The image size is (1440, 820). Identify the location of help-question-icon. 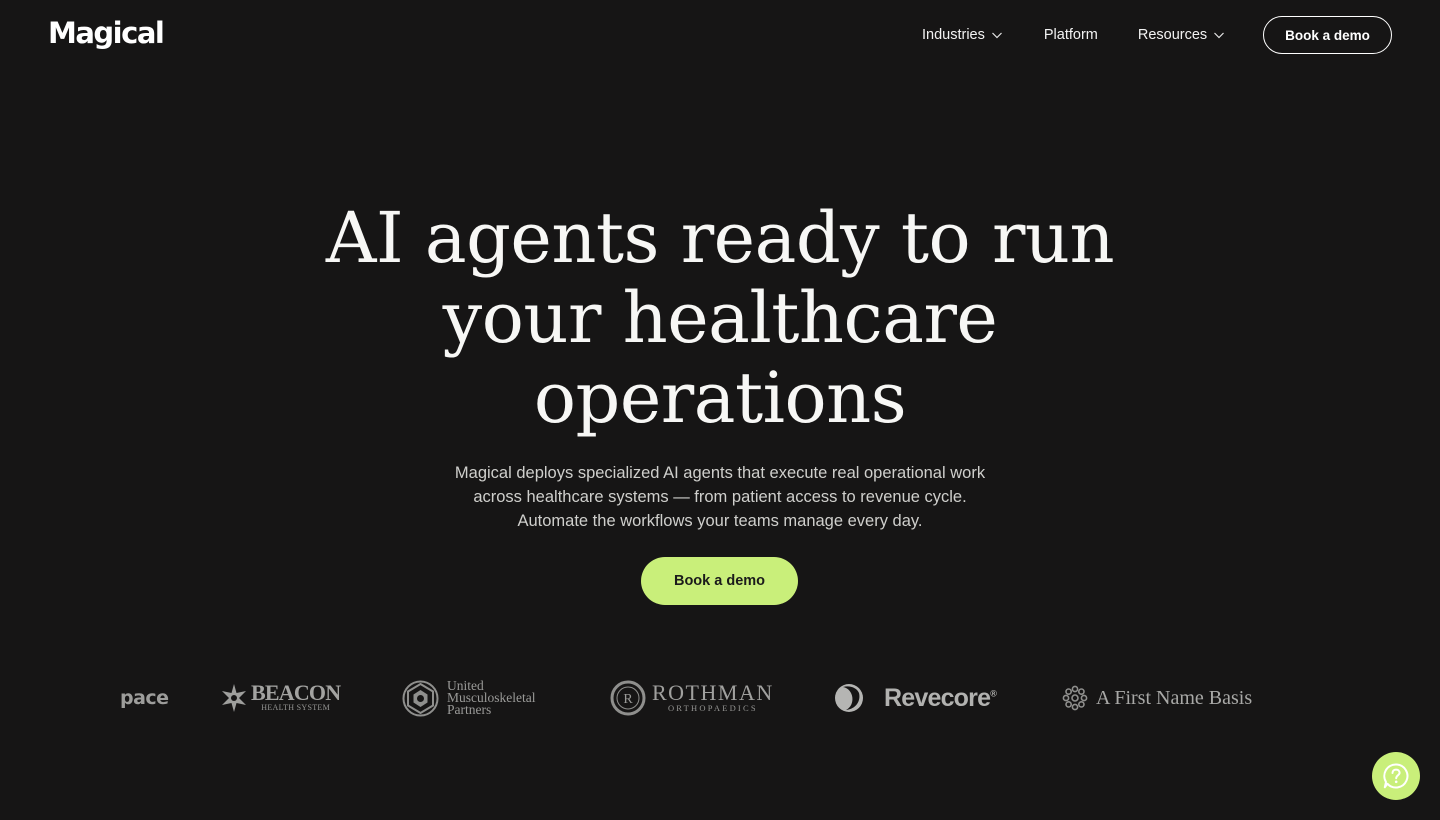
(1396, 776).